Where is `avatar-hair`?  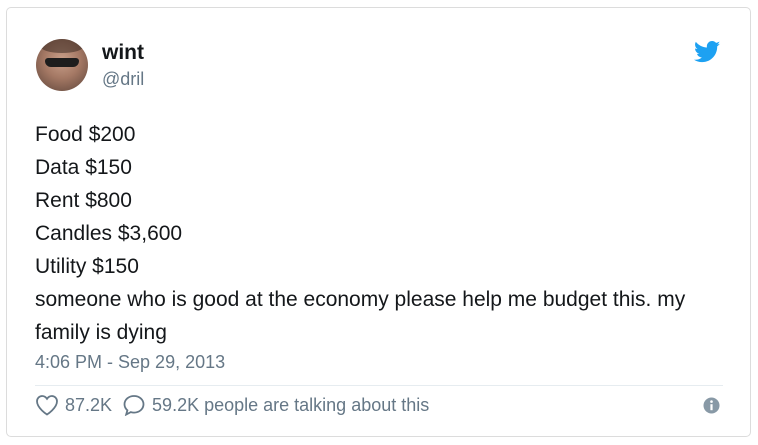
avatar-hair is located at coordinates (62, 46).